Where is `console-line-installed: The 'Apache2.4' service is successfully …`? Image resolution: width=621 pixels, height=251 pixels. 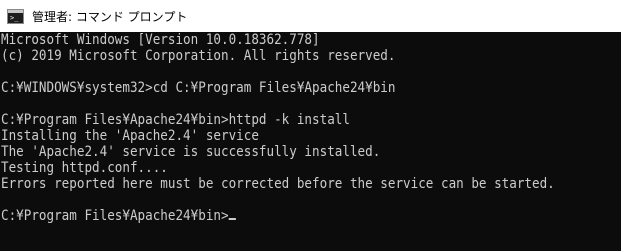 console-line-installed: The 'Apache2.4' service is successfully … is located at coordinates (191, 152).